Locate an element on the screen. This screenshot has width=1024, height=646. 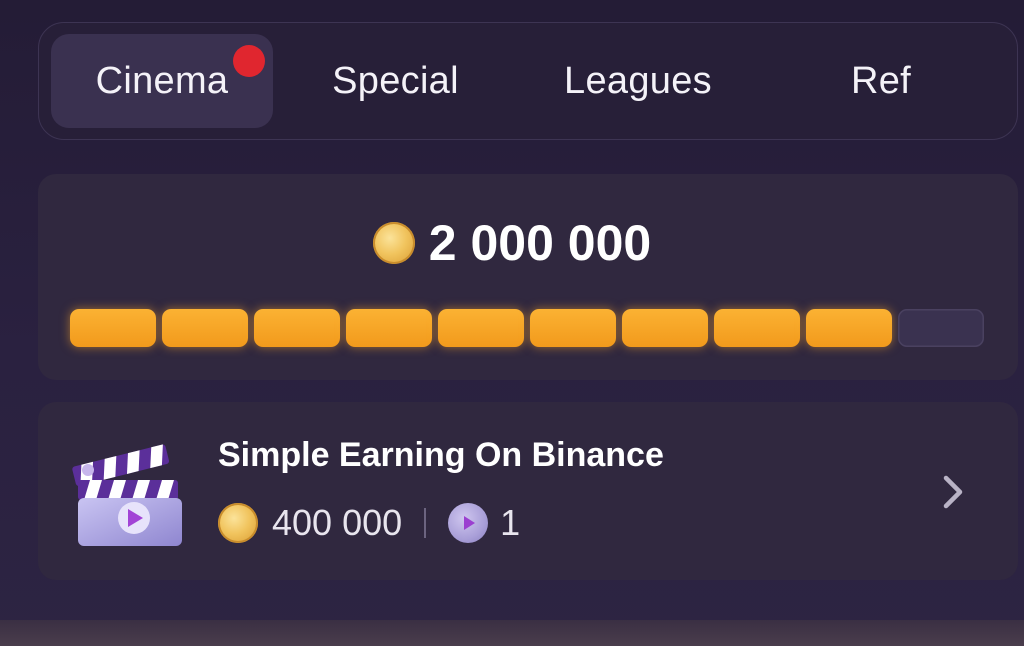
tab-label: Ref is located at coordinates (881, 80).